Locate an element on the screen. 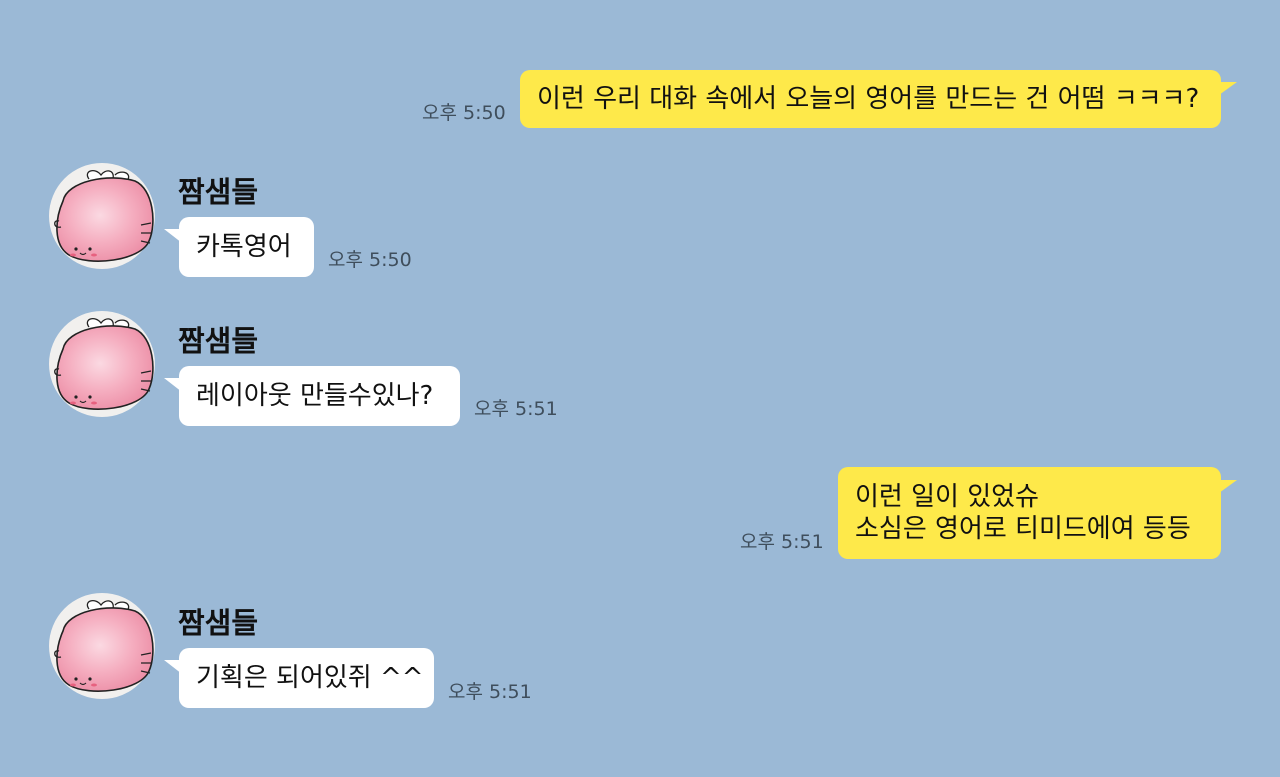  my-message-bubble: 이런 일이 있었슈 소심은 영어로 티미드에여 등등 is located at coordinates (1029, 513).